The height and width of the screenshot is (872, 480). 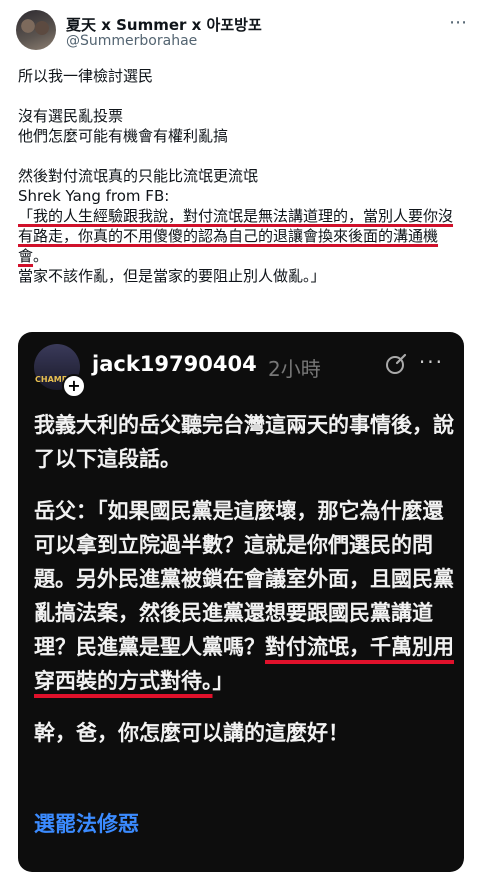 I want to click on embedded-paragraph: 我義大利的岳父聽完台灣這兩天的事情後，說了以下這段話。, so click(x=244, y=442).